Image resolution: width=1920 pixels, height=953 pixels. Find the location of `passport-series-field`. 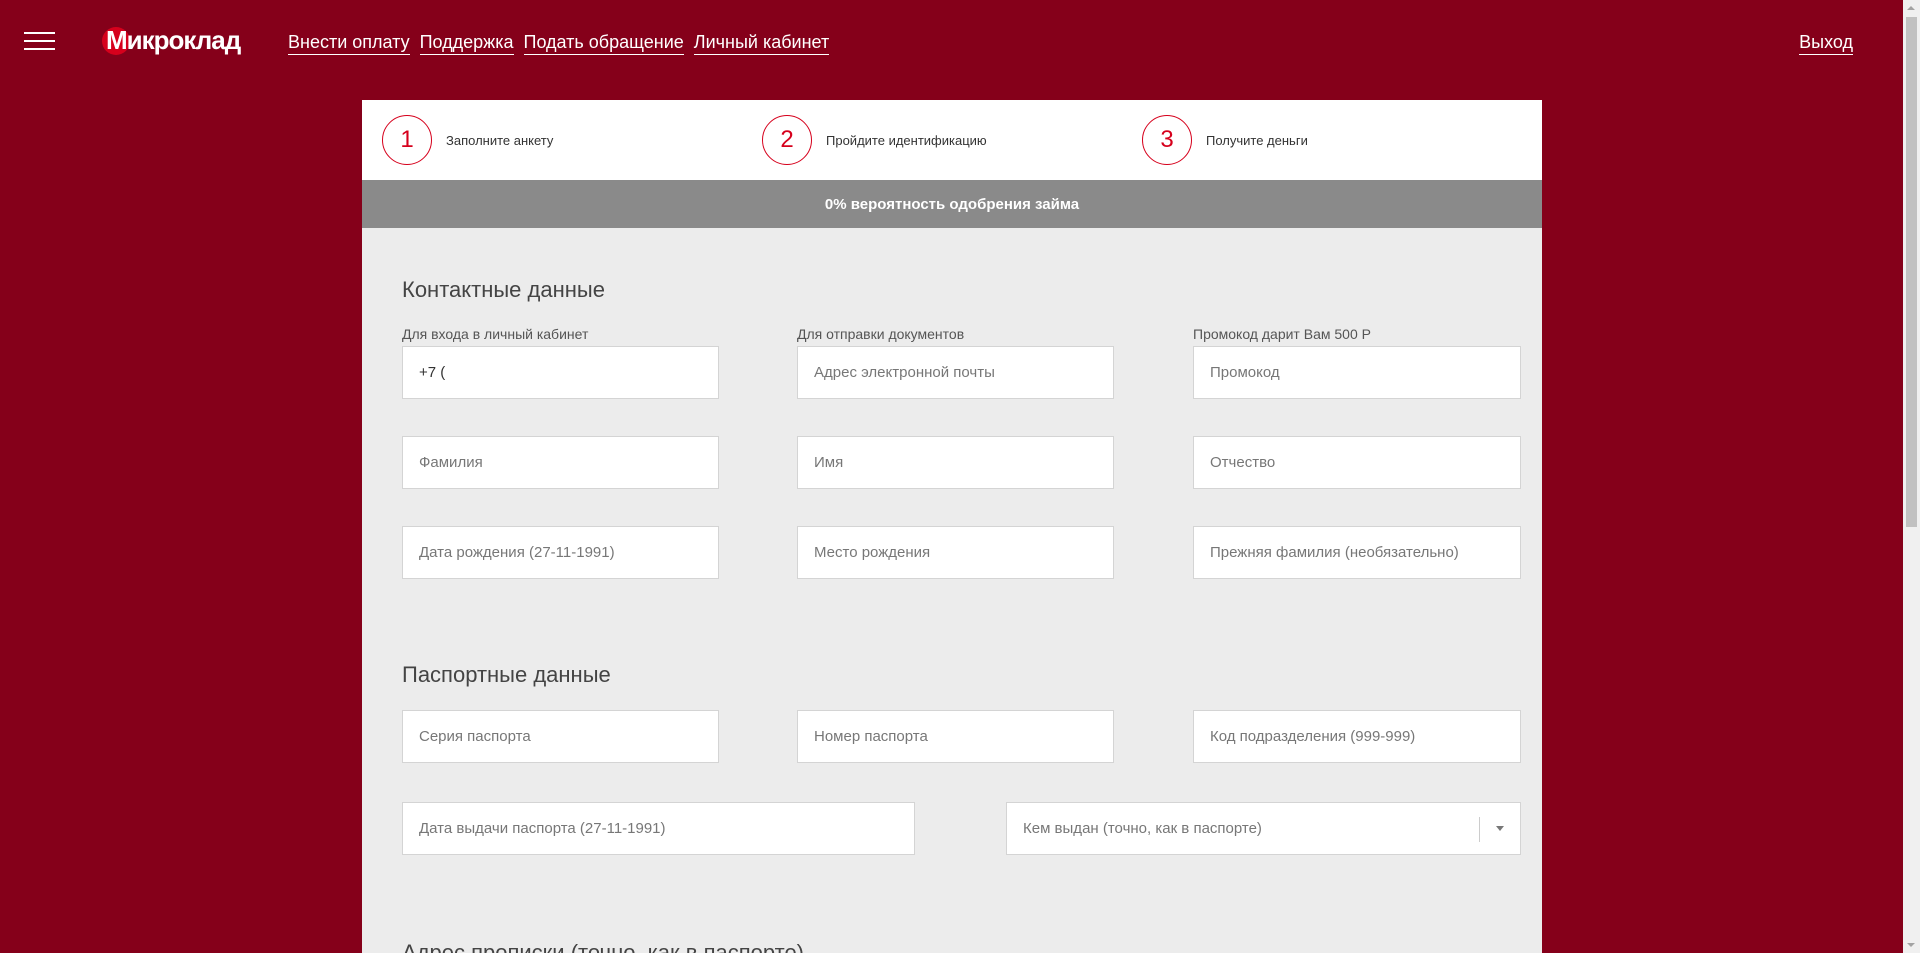

passport-series-field is located at coordinates (560, 736).